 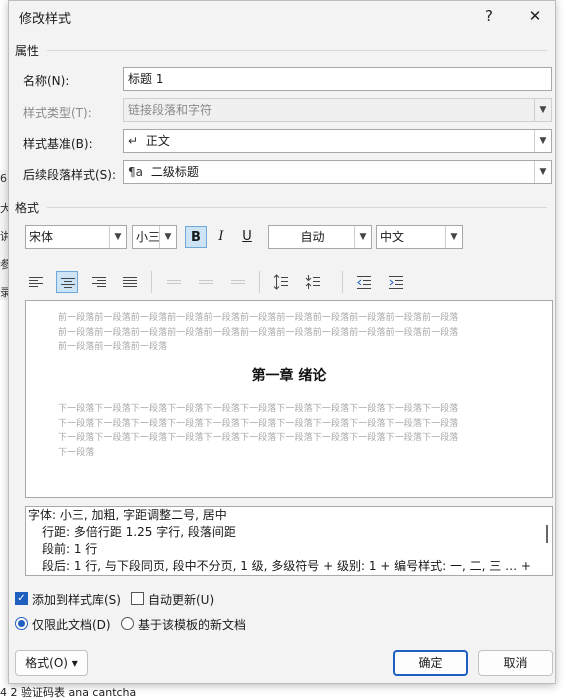 I want to click on center-disabled-icon, so click(x=206, y=282).